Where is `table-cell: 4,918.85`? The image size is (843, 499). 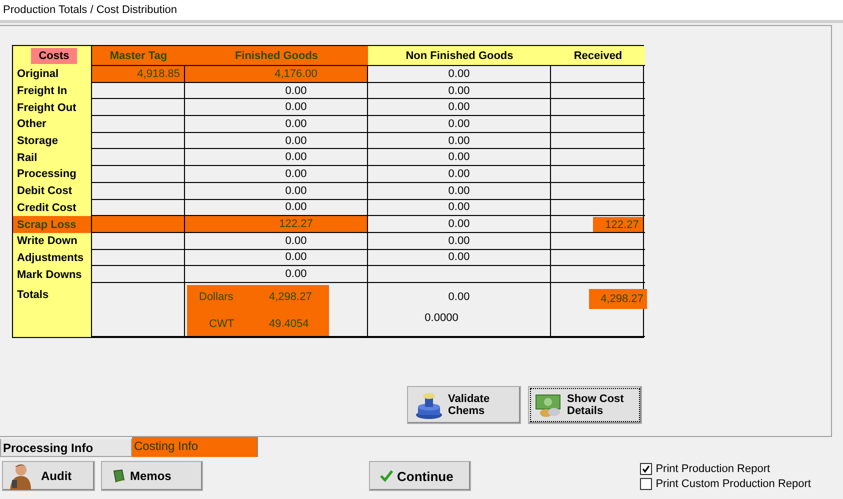
table-cell: 4,918.85 is located at coordinates (138, 74).